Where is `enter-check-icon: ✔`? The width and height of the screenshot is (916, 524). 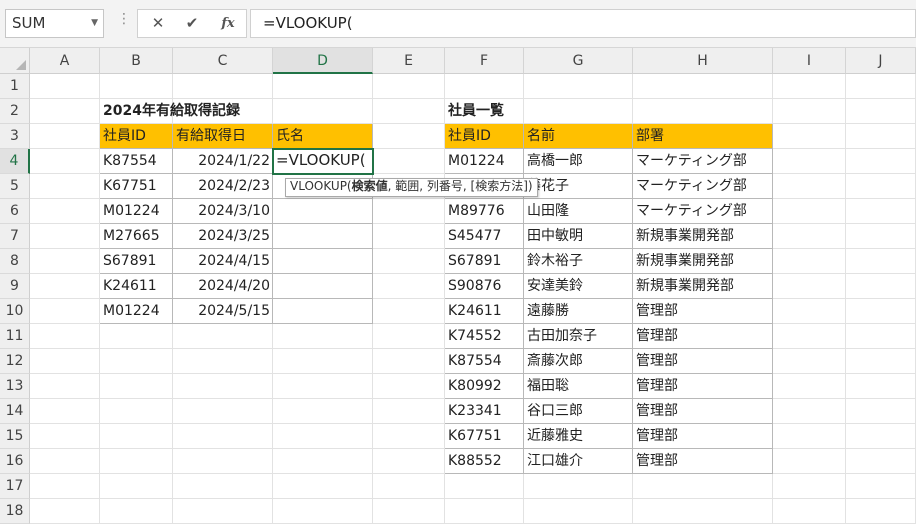 enter-check-icon: ✔ is located at coordinates (192, 23).